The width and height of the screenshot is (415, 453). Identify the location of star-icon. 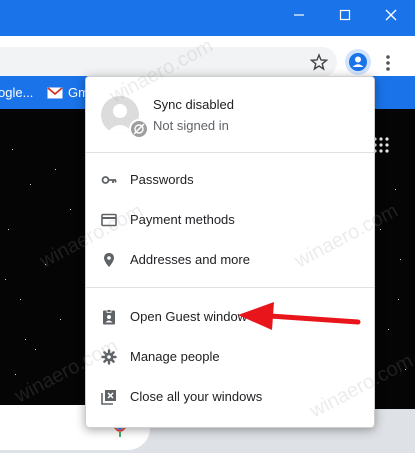
(319, 62).